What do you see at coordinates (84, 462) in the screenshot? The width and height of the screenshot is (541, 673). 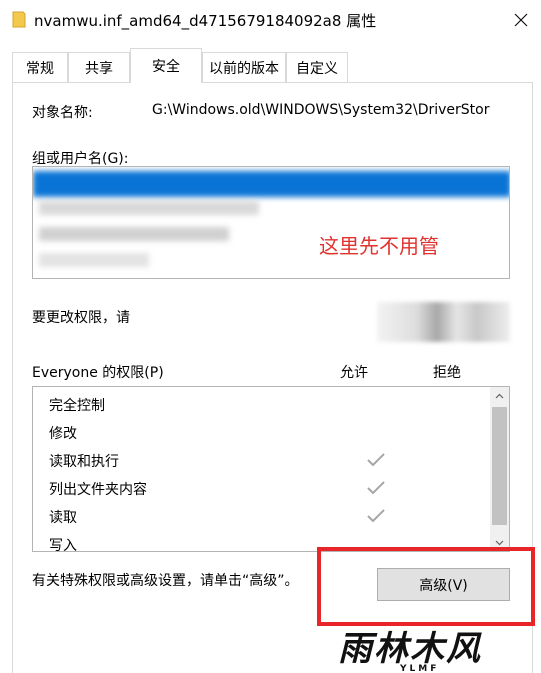 I see `permission-name: 读取和执行` at bounding box center [84, 462].